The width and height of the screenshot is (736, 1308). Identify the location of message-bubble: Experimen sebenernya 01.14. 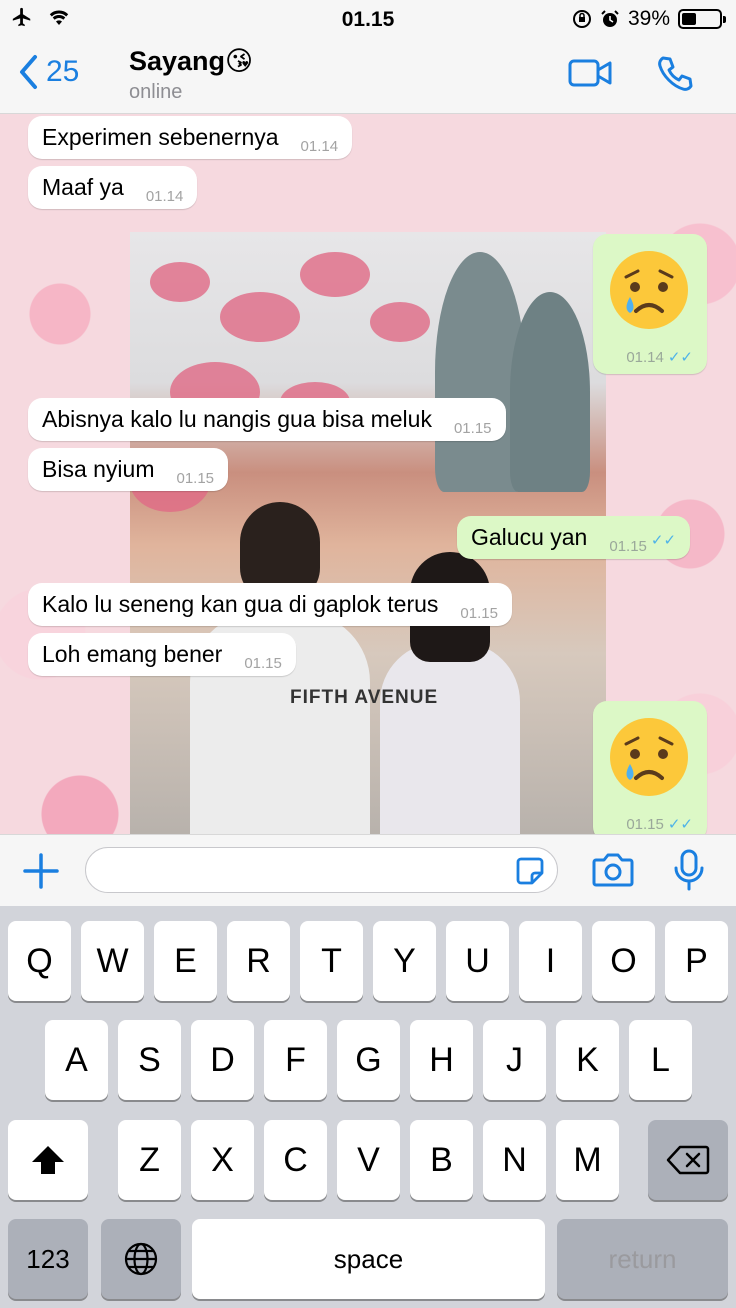
(190, 137).